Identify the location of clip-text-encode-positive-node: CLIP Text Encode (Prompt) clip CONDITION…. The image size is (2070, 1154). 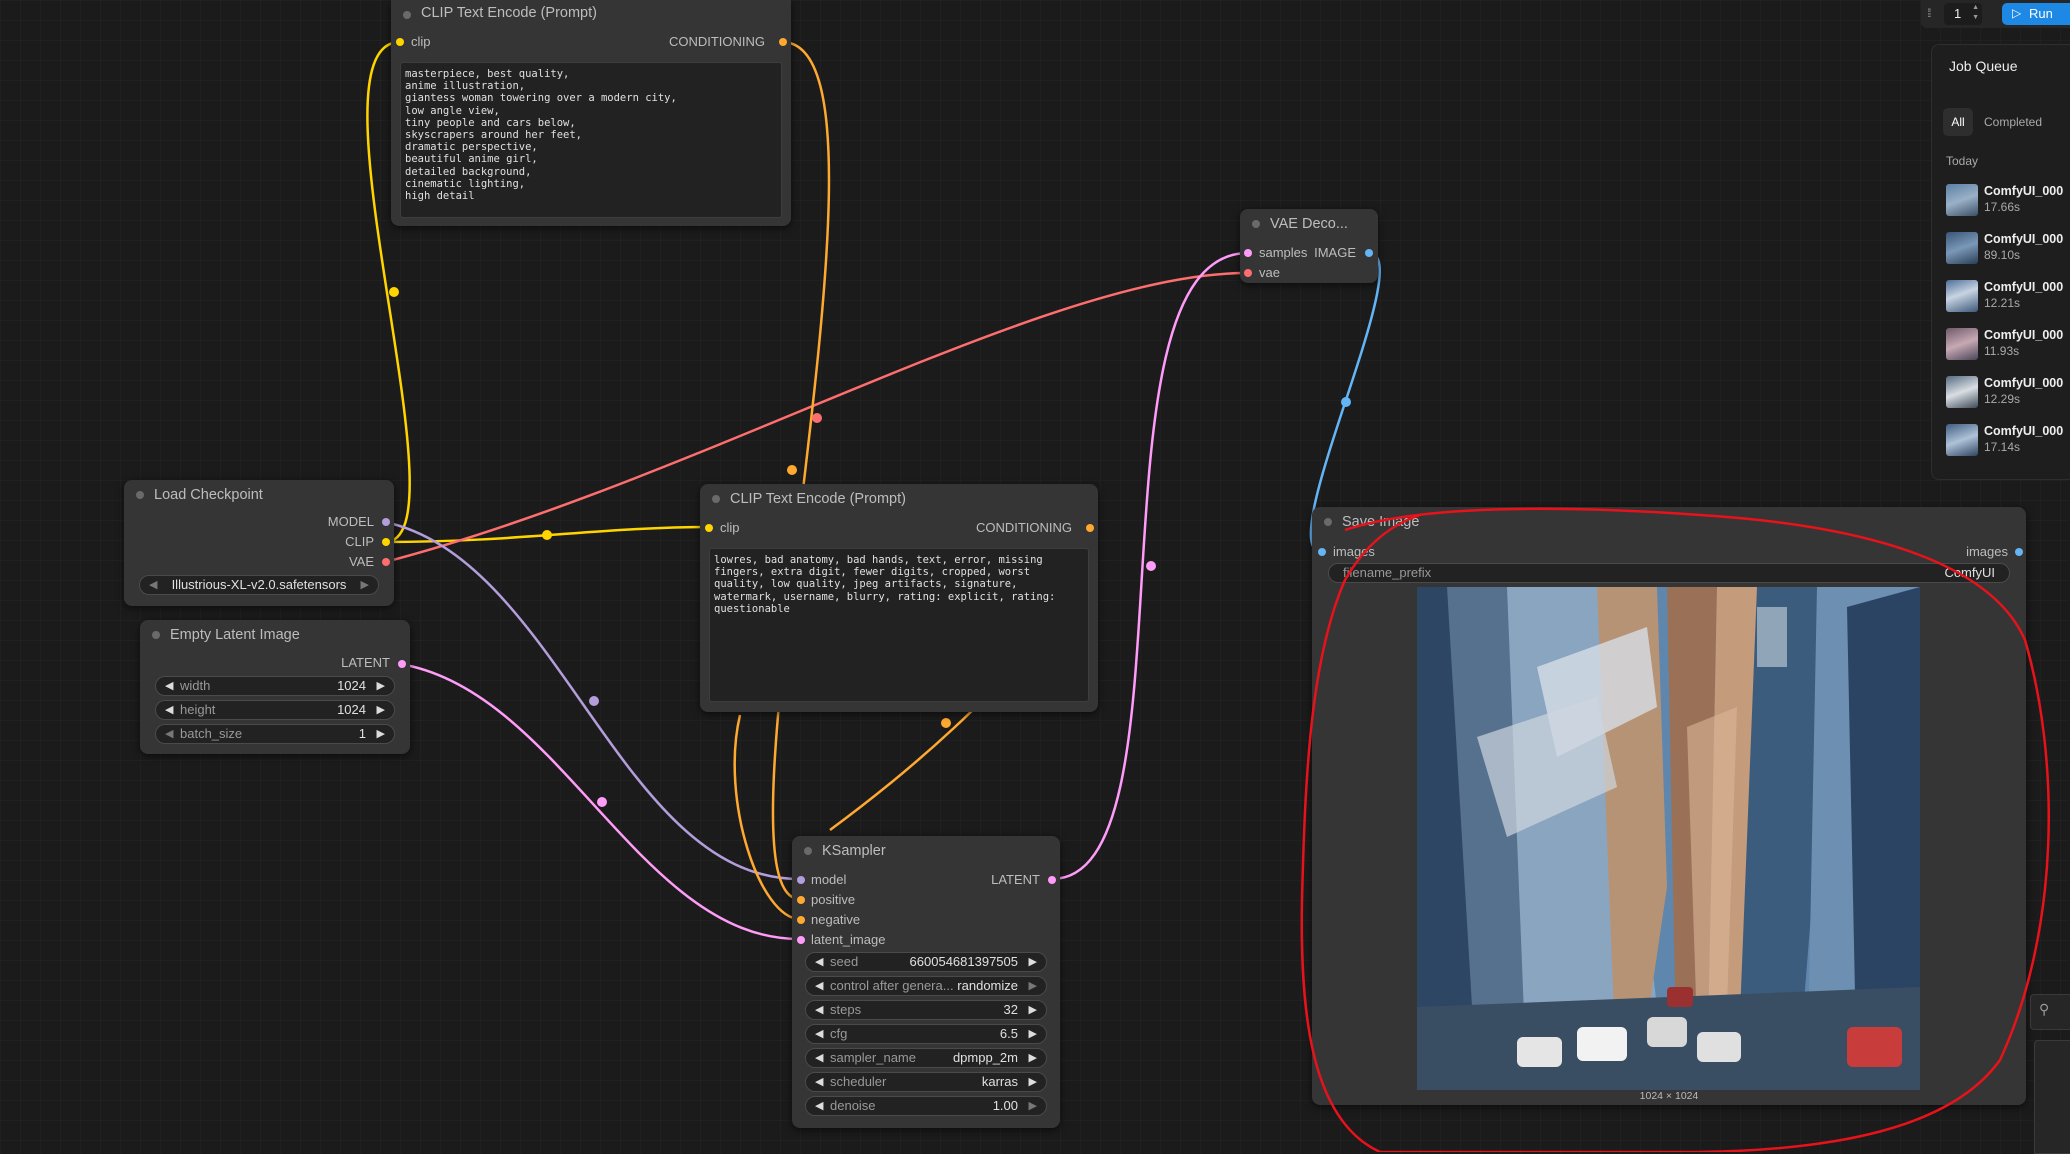
(591, 113).